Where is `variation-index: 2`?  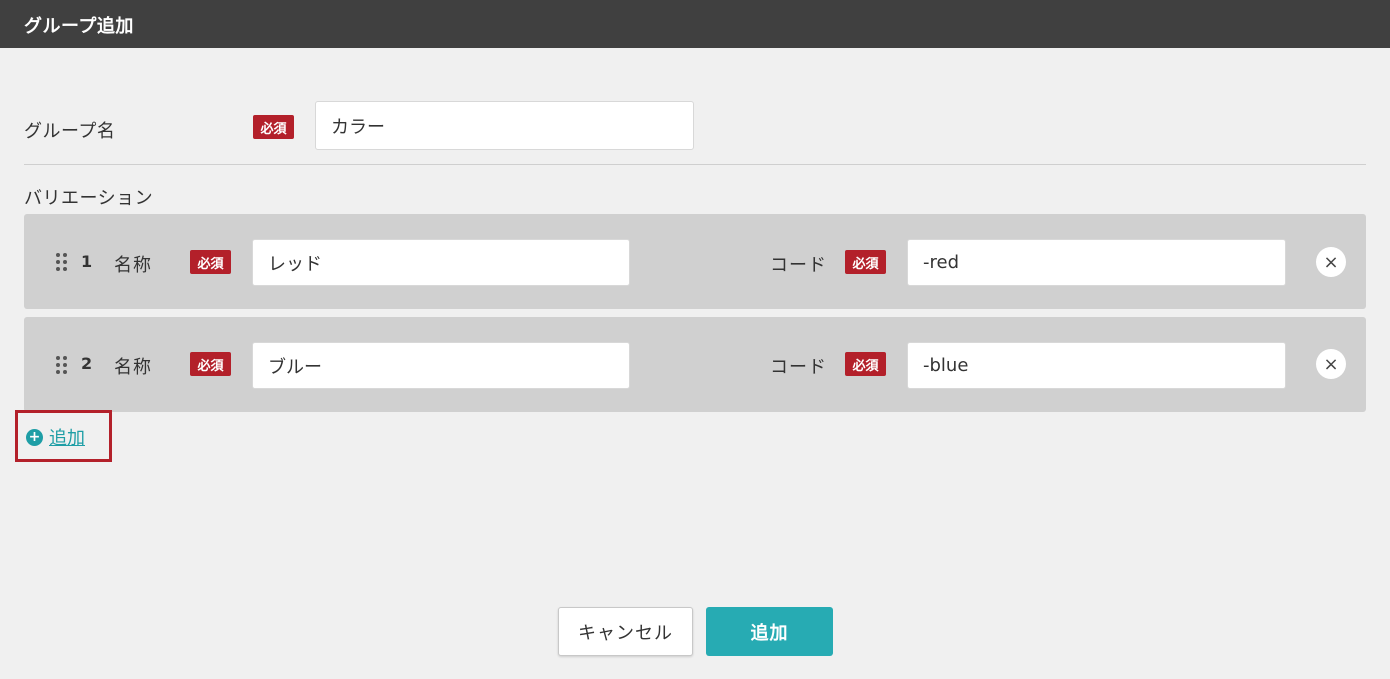
variation-index: 2 is located at coordinates (87, 363).